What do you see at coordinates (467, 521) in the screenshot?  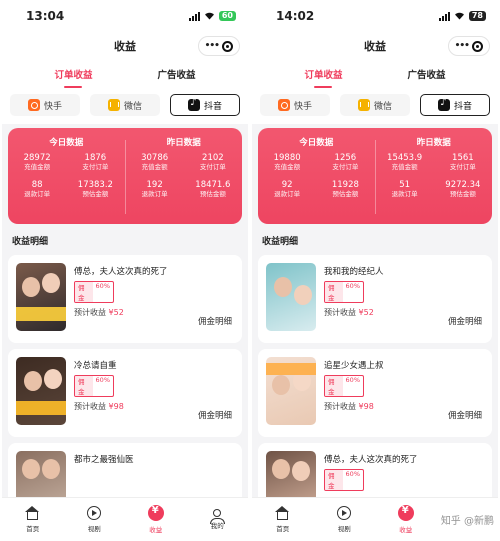 I see `watermark-text: 知乎 @新鹏` at bounding box center [467, 521].